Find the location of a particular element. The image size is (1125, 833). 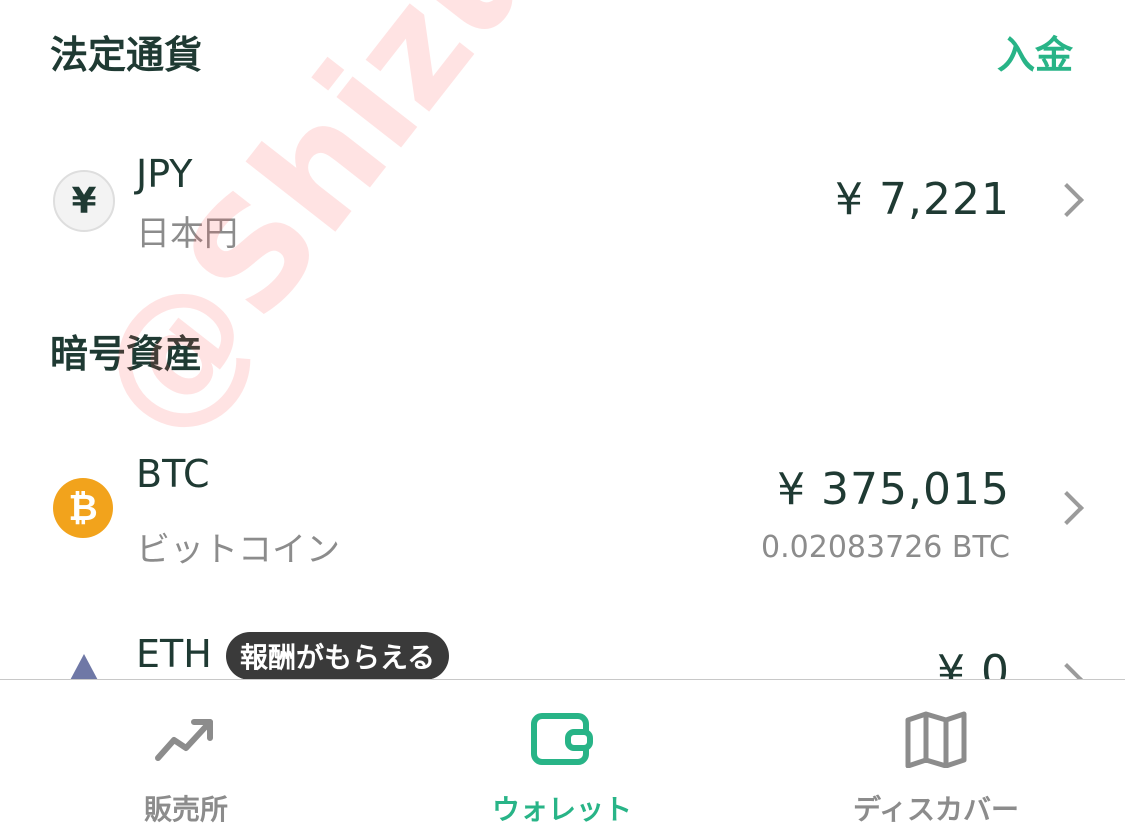

nav-item-wallet: ウォレット is located at coordinates (562, 756).